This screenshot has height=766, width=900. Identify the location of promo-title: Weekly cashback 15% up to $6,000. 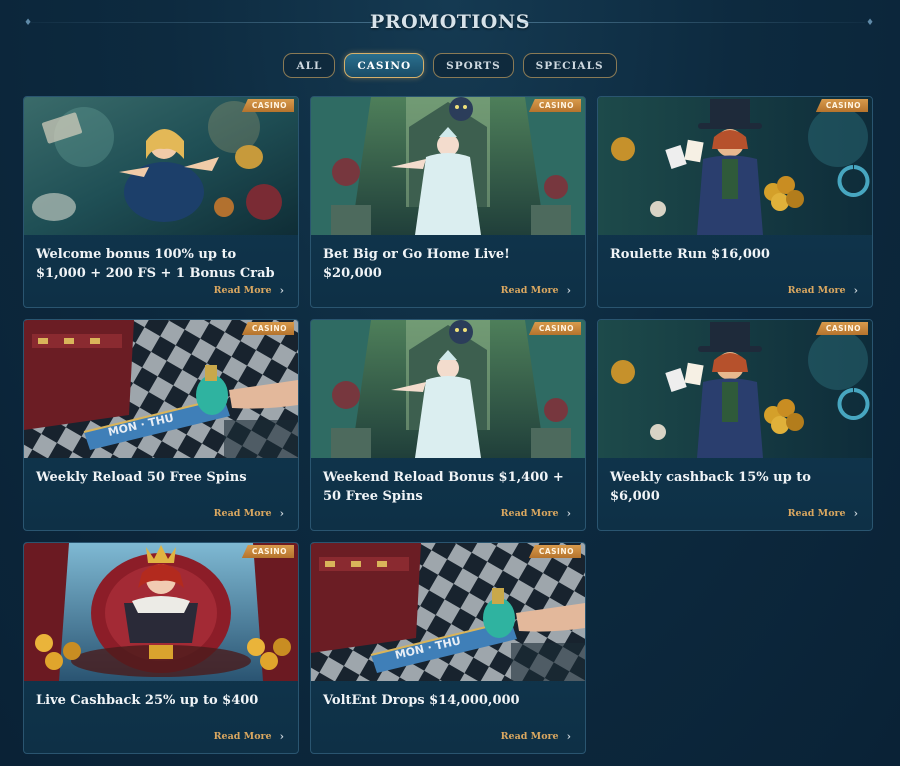
(710, 487).